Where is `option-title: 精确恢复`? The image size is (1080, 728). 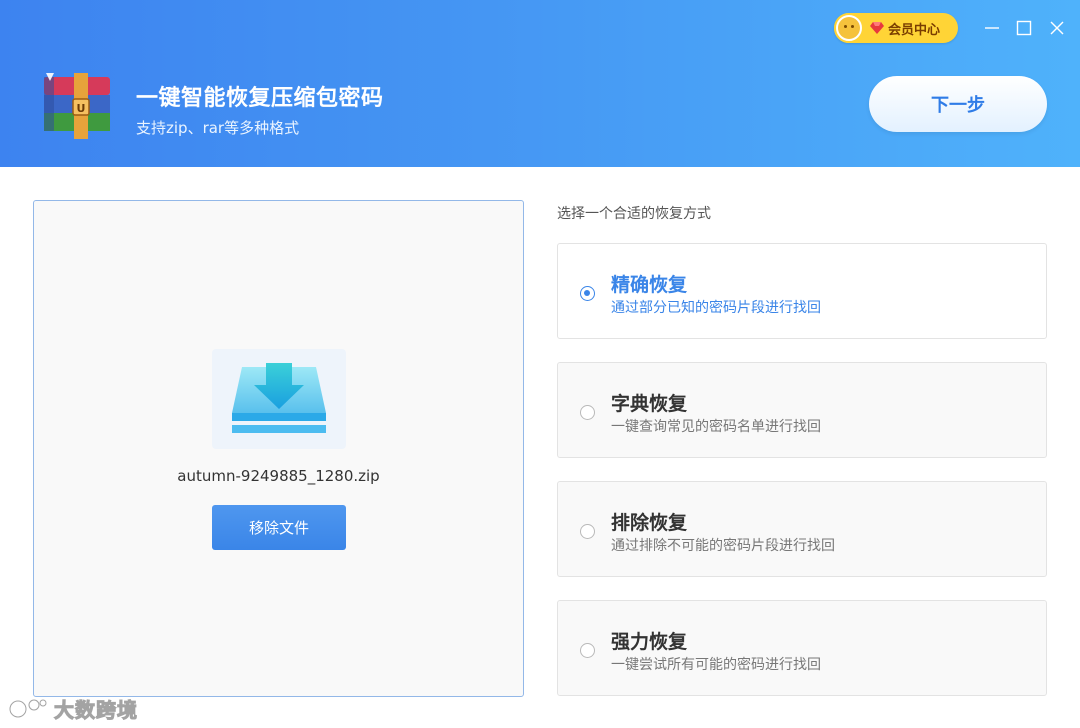
option-title: 精确恢复 is located at coordinates (649, 285).